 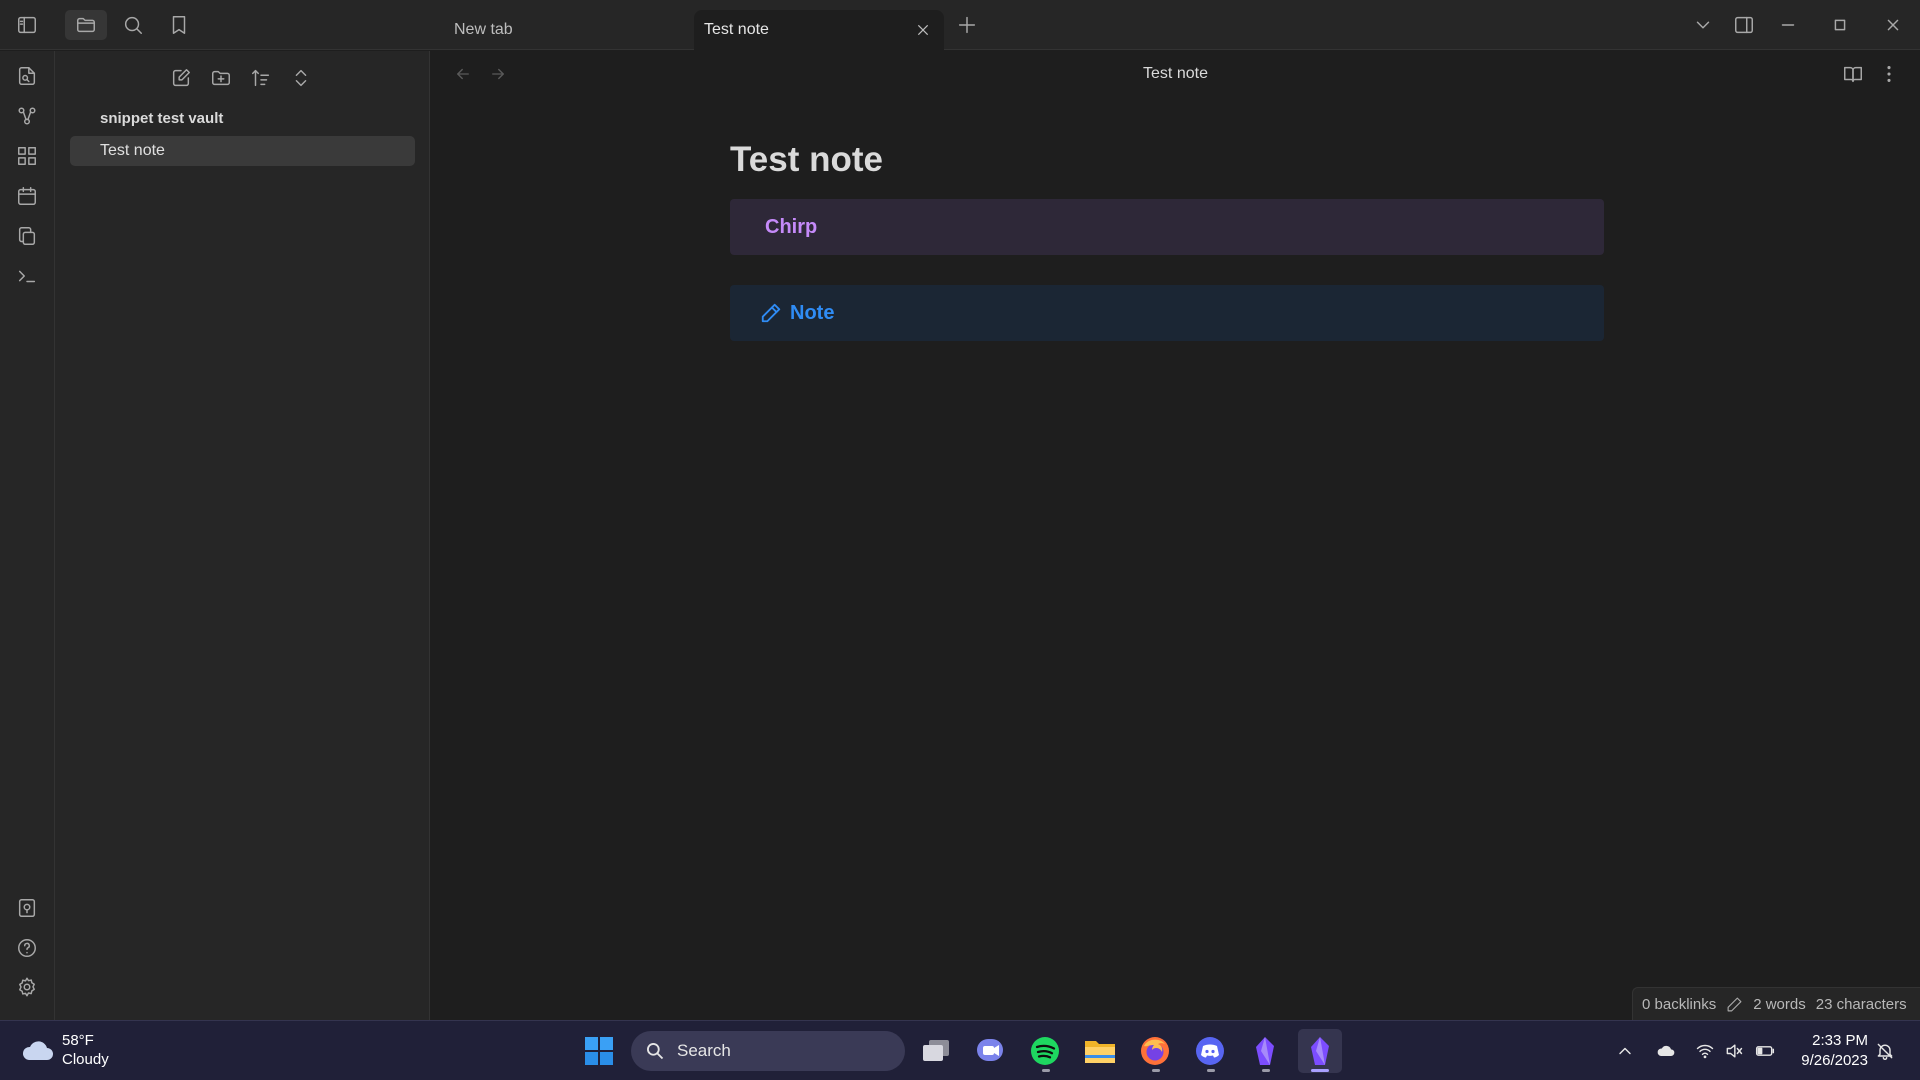 What do you see at coordinates (960, 1050) in the screenshot?
I see `windows-taskbar: 58°F Cloudy Search 2:33 PM 9/26/2023` at bounding box center [960, 1050].